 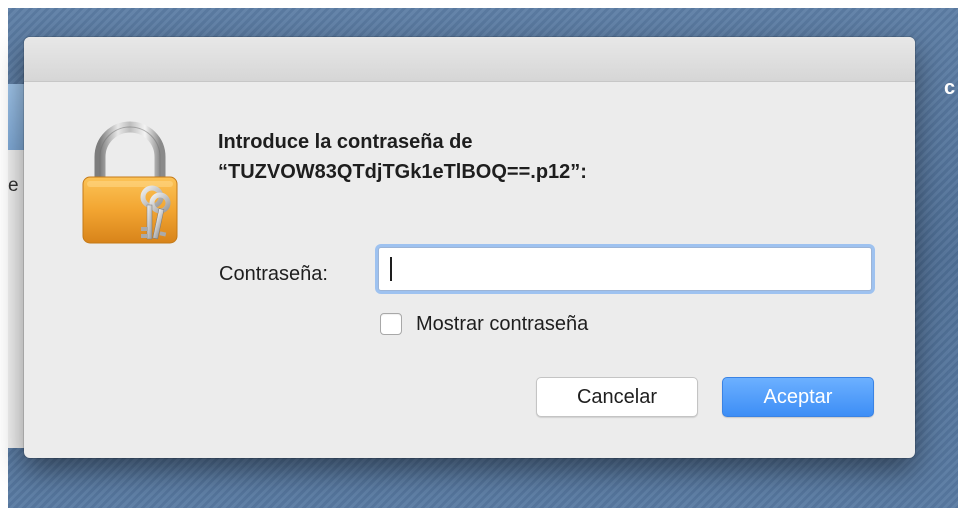 What do you see at coordinates (345, 142) in the screenshot?
I see `message-line-1: Introduce la contraseña de` at bounding box center [345, 142].